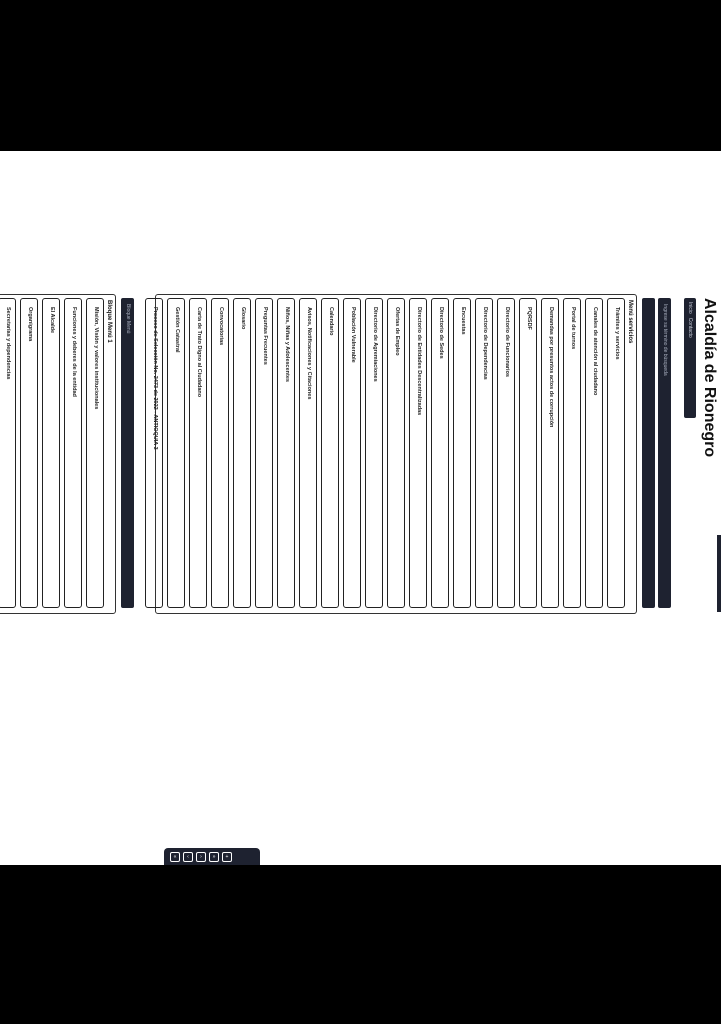  What do you see at coordinates (418, 453) in the screenshot?
I see `menu-item: Directorio de Entidades Descentralizadas` at bounding box center [418, 453].